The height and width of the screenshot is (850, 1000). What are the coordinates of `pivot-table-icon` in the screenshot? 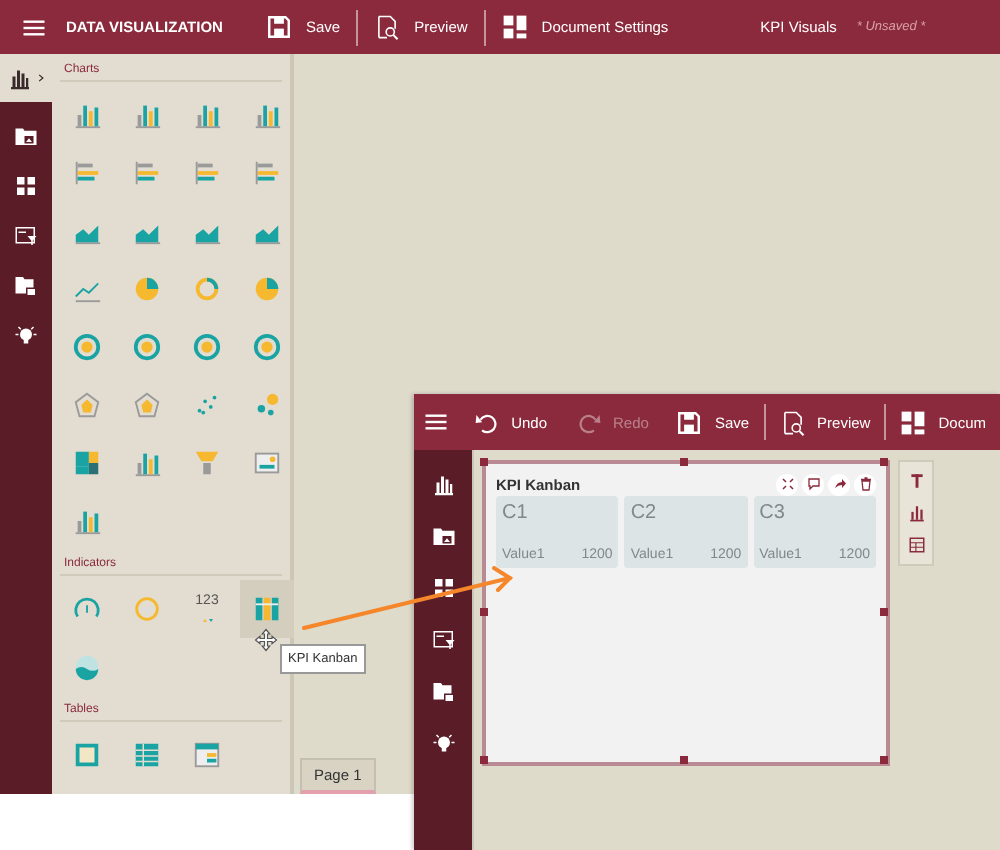 It's located at (207, 755).